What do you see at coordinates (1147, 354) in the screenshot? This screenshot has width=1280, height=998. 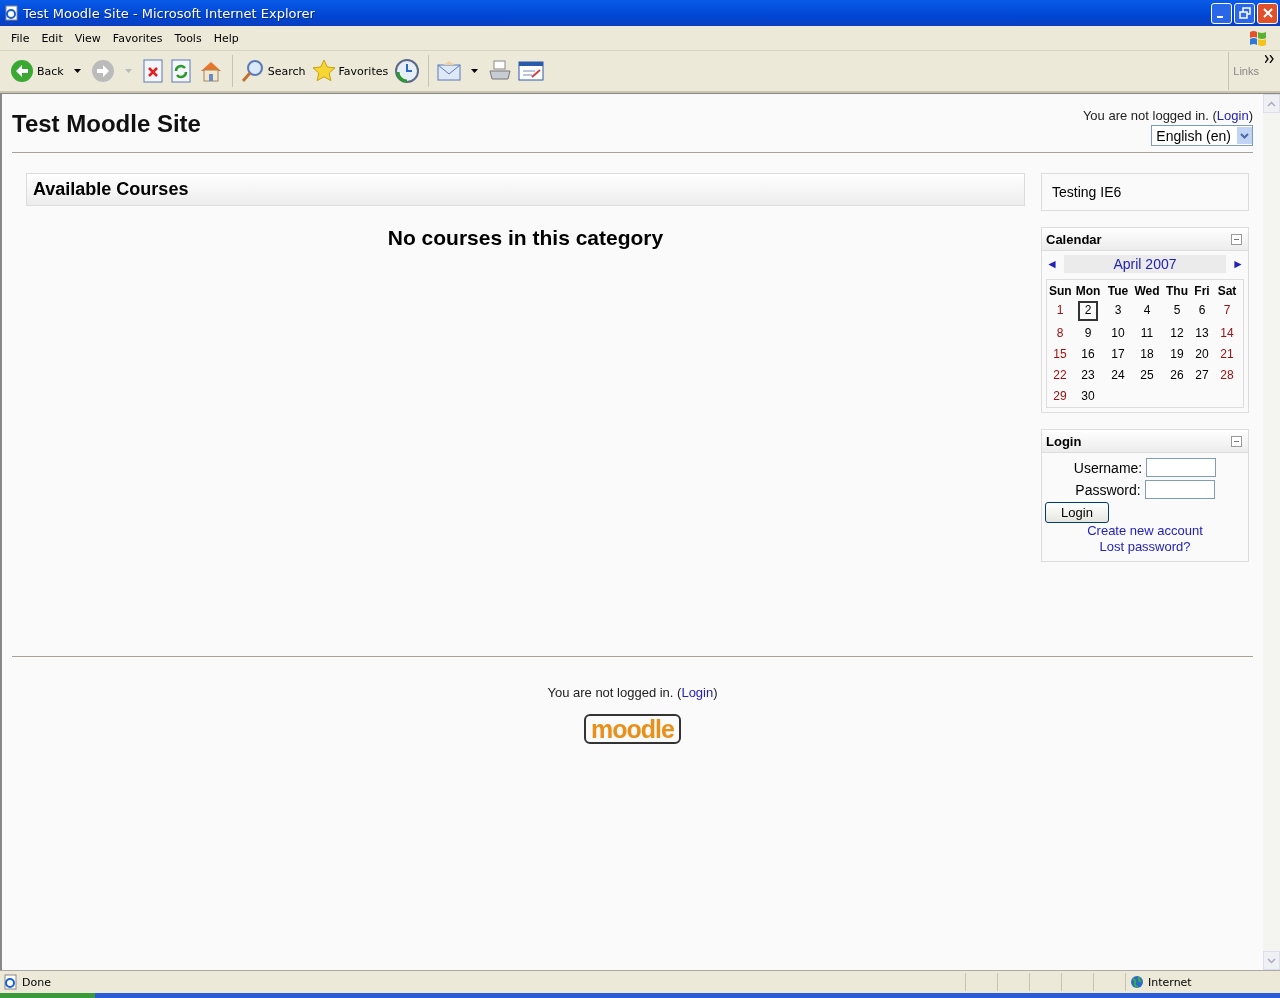 I see `calendar-day: 18` at bounding box center [1147, 354].